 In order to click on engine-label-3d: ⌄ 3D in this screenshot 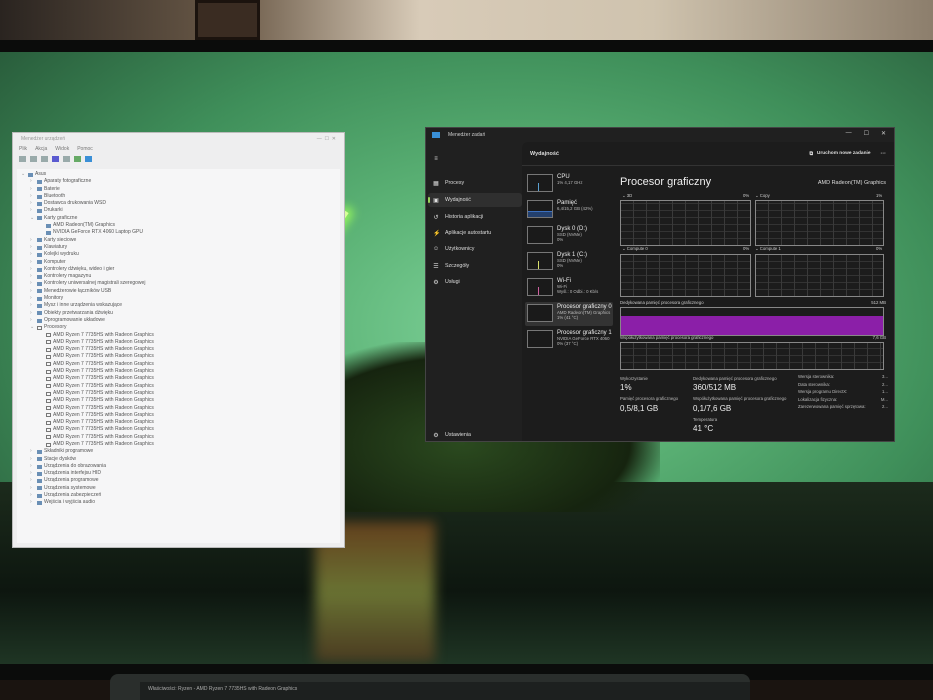, I will do `click(627, 196)`.